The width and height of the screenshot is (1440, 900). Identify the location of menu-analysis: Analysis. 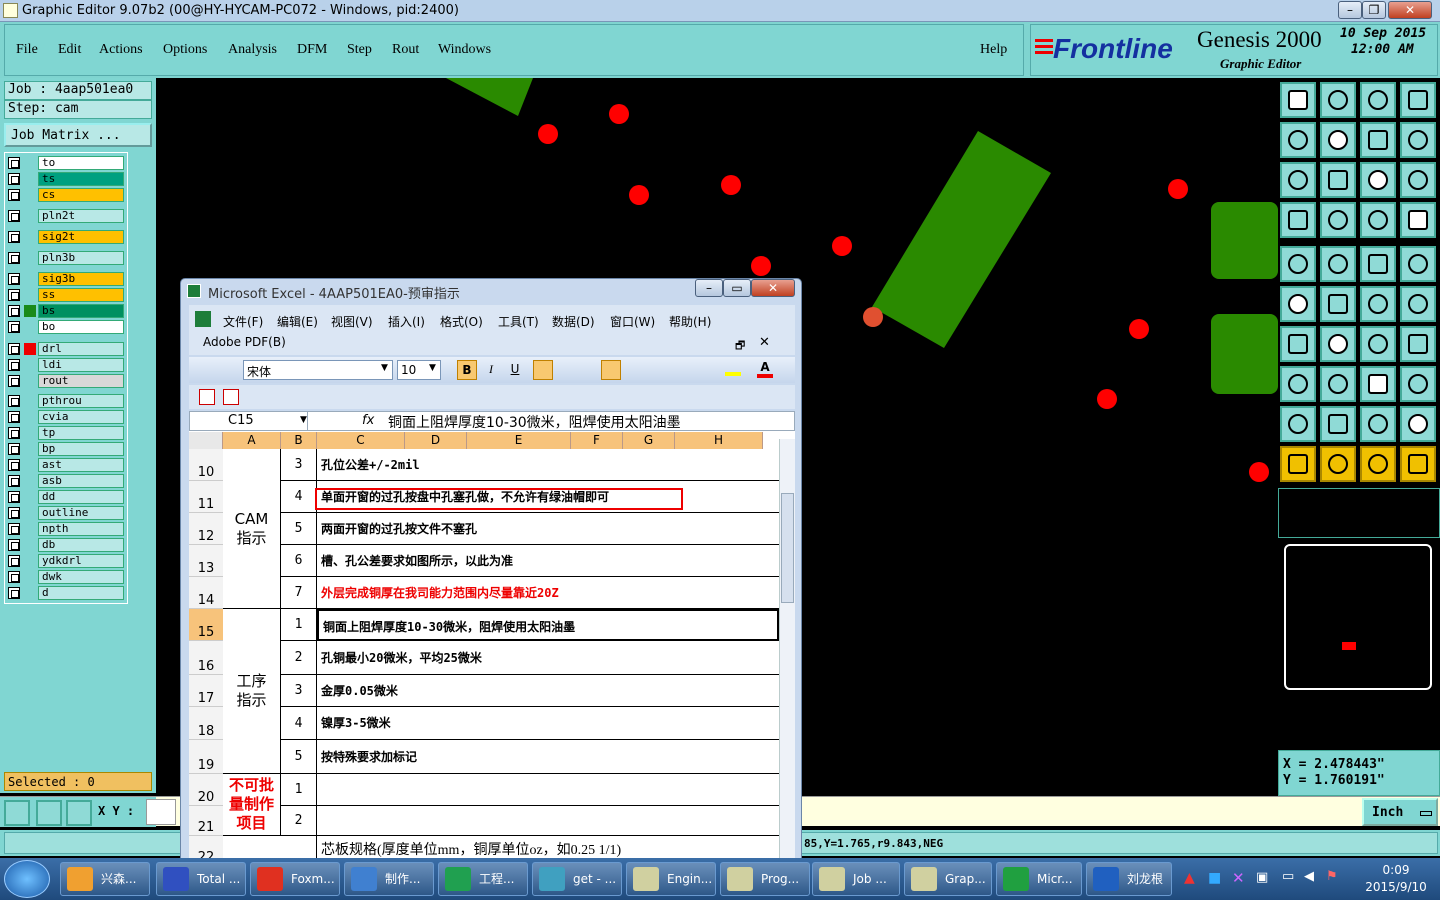
(252, 50).